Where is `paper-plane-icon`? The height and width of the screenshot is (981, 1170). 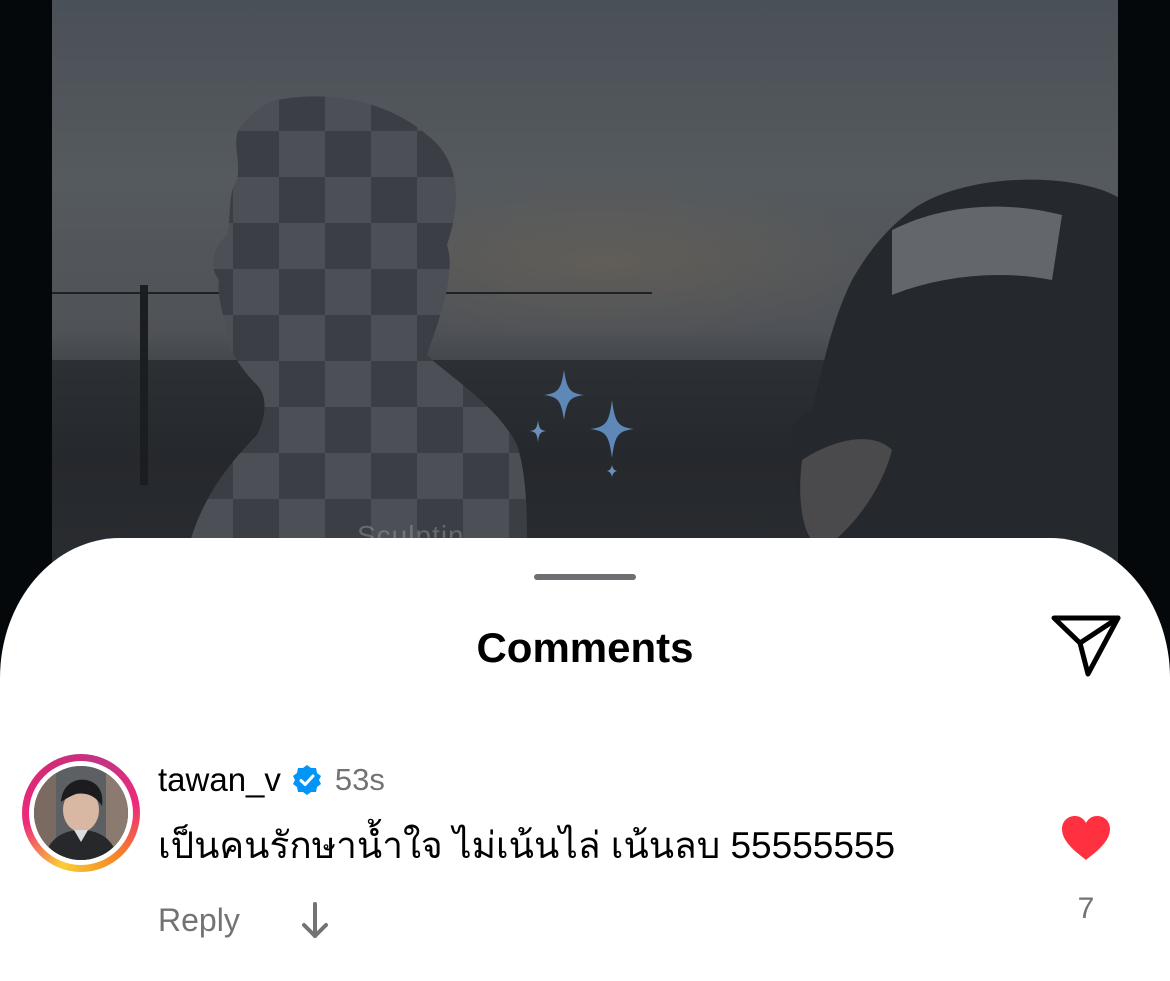 paper-plane-icon is located at coordinates (1086, 646).